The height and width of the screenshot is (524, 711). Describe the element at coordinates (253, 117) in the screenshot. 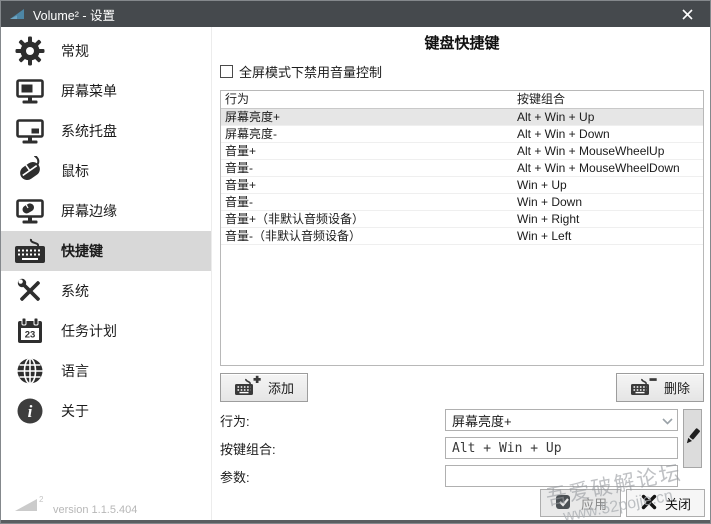

I see `hotkey-action: 屏幕亮度+` at that location.